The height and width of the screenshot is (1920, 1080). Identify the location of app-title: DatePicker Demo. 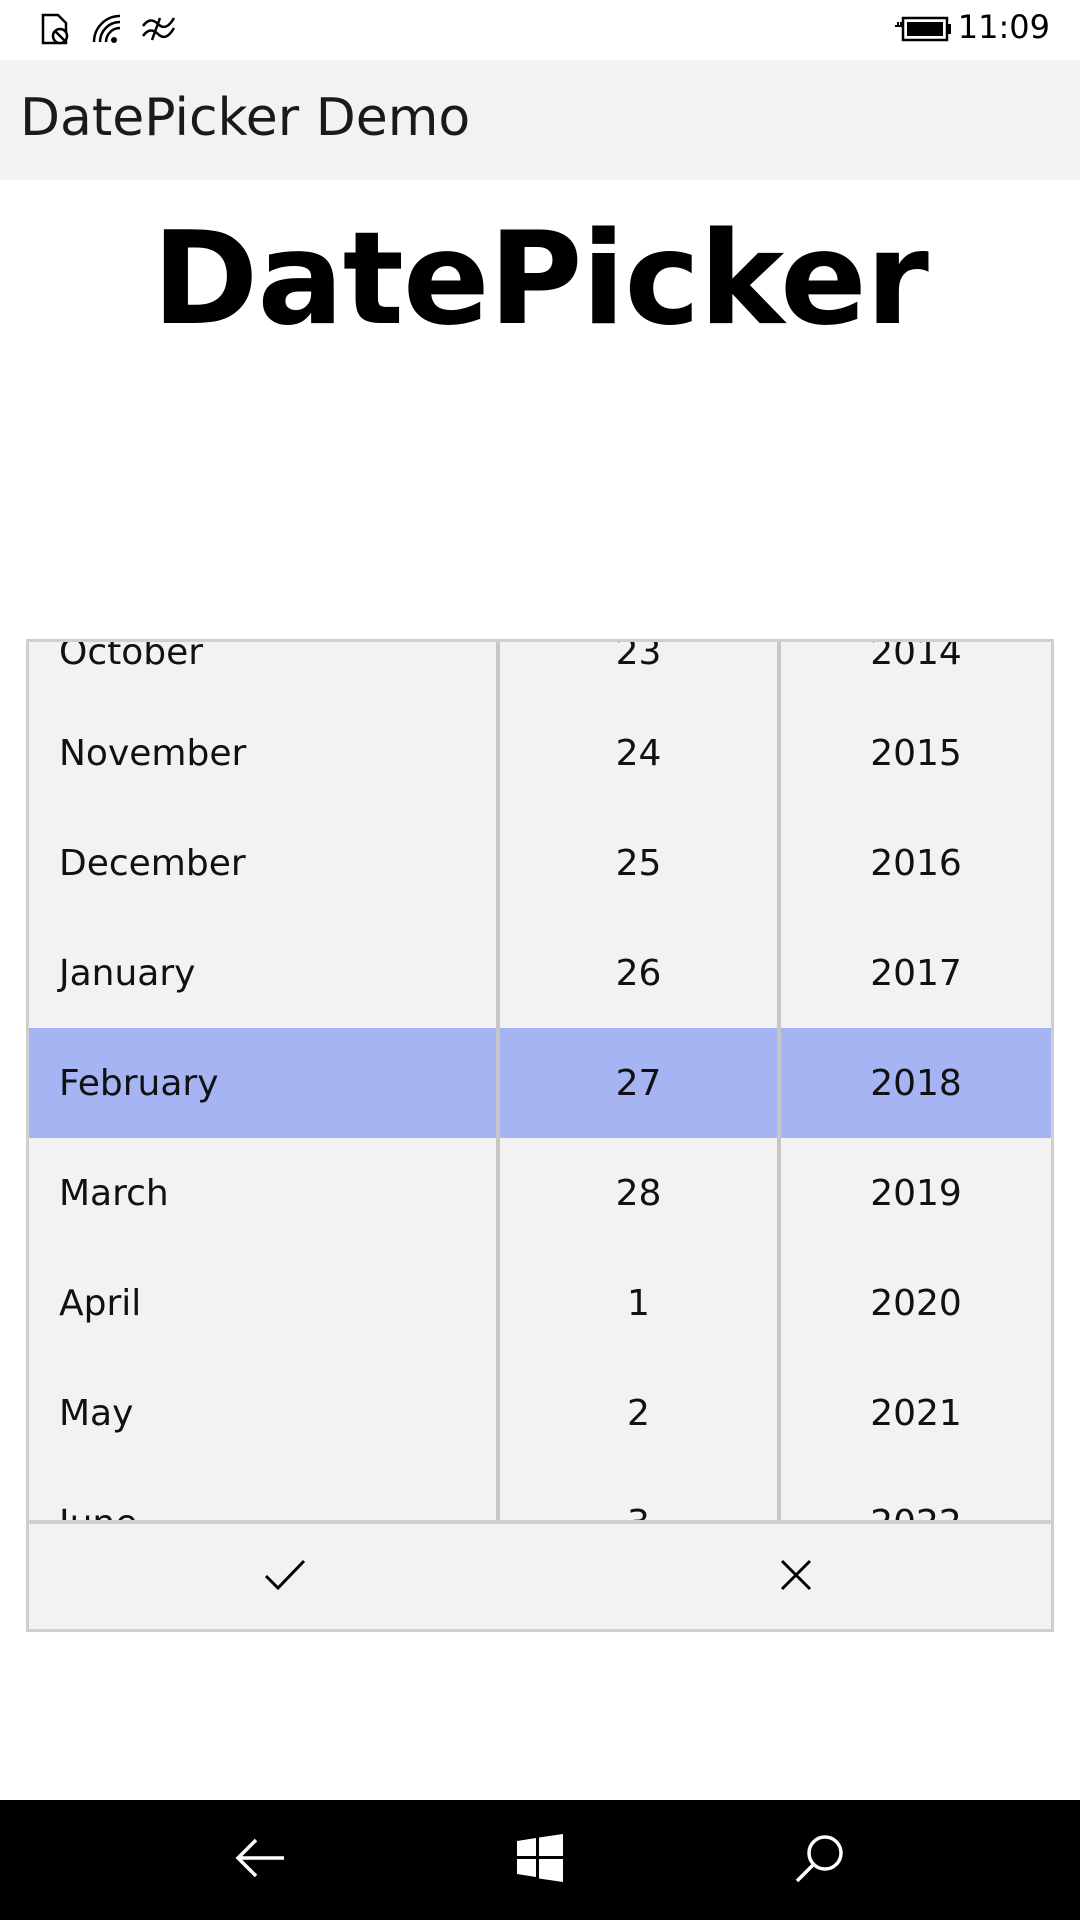
(245, 118).